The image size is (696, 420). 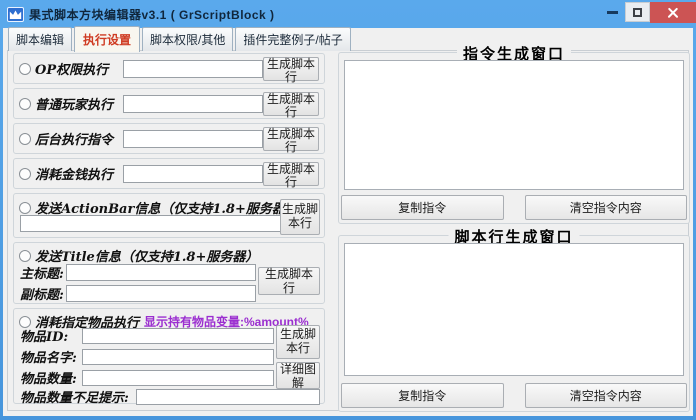 What do you see at coordinates (193, 68) in the screenshot?
I see `op-exec-input` at bounding box center [193, 68].